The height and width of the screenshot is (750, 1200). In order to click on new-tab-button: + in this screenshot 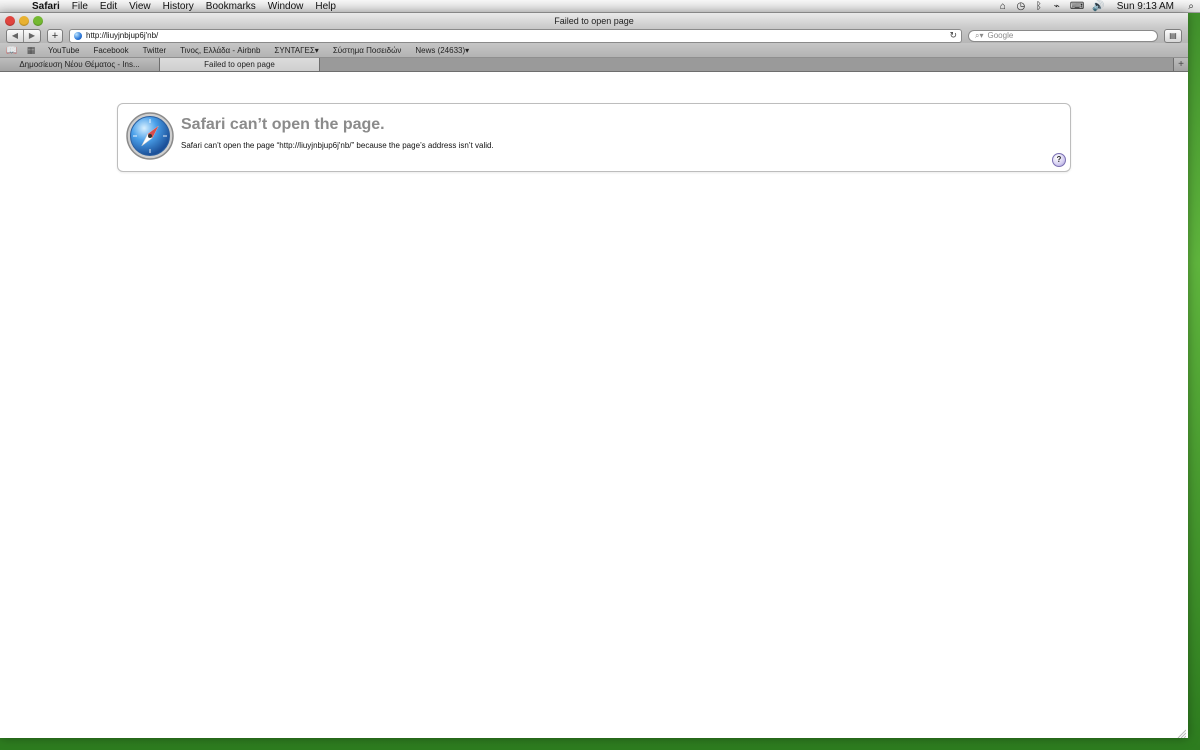, I will do `click(1180, 64)`.